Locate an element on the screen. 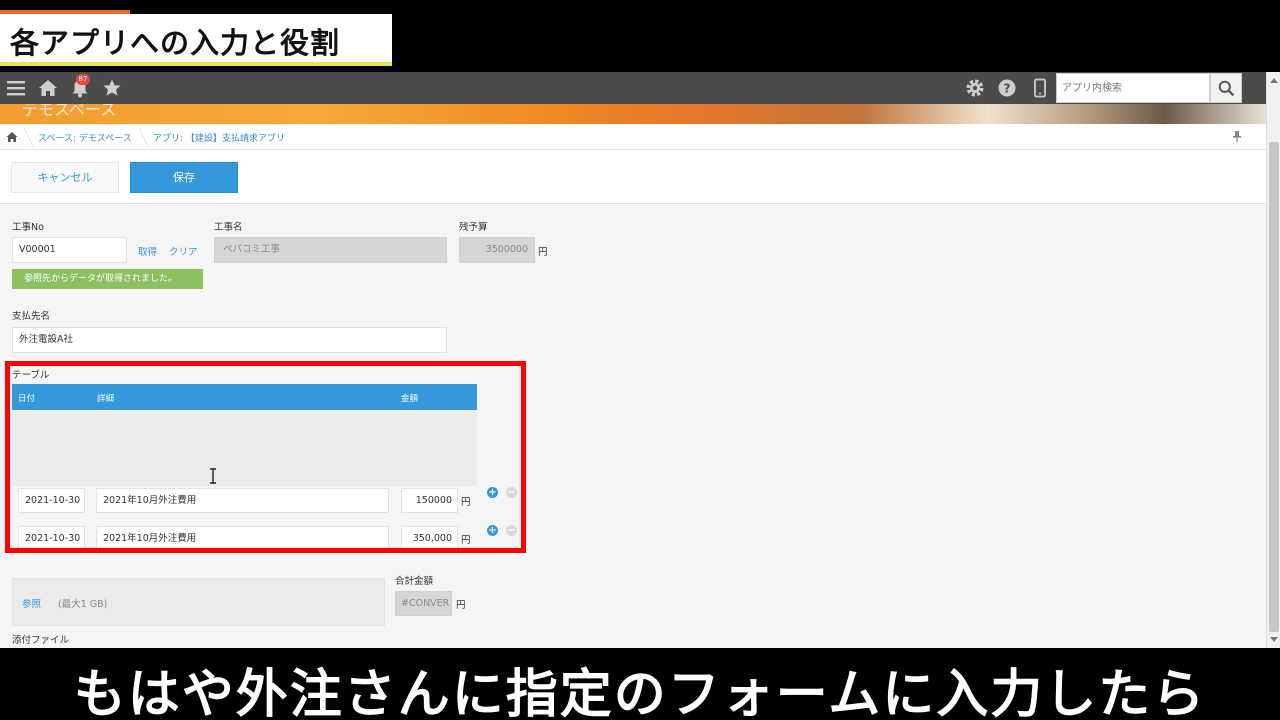 This screenshot has width=1280, height=720. pin-icon is located at coordinates (1237, 137).